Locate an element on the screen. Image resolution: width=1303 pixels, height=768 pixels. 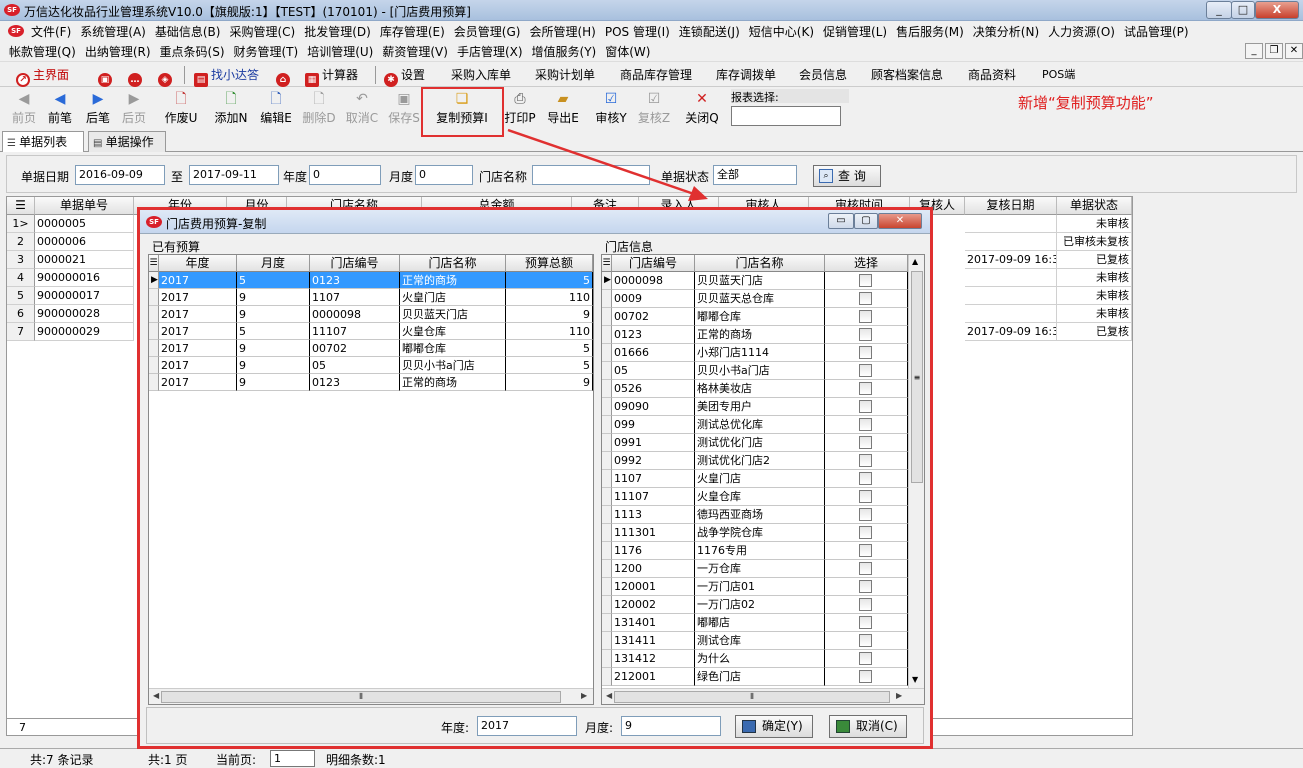
store-code-cell: 131411 is located at coordinates (653, 641).